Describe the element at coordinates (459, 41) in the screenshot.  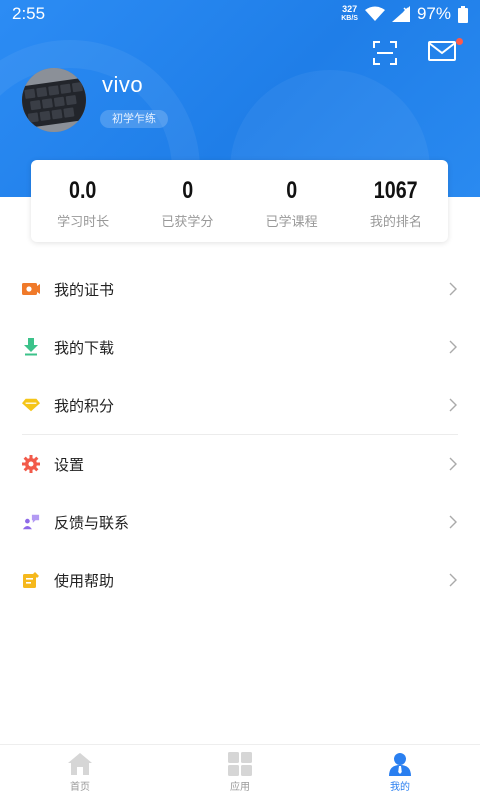
I see `unread-badge` at that location.